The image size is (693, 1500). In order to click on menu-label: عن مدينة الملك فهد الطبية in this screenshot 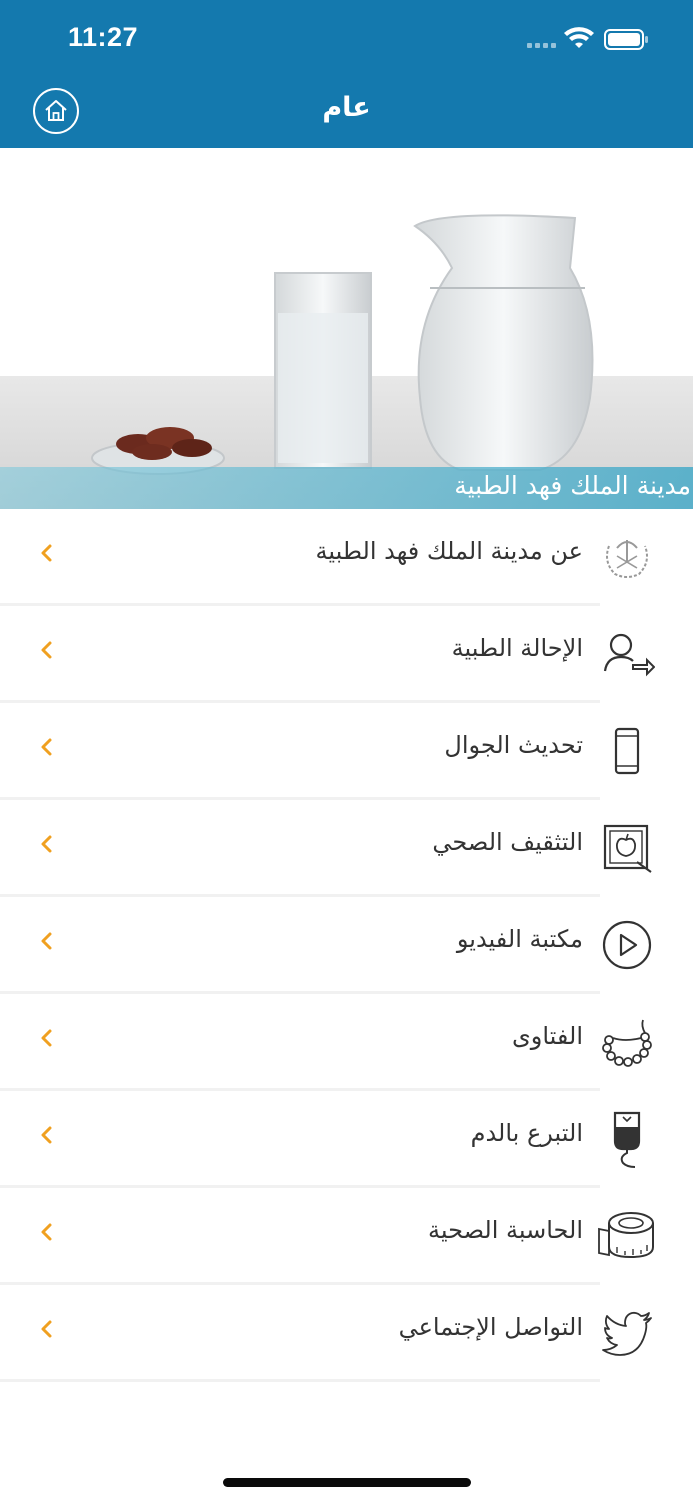, I will do `click(449, 551)`.